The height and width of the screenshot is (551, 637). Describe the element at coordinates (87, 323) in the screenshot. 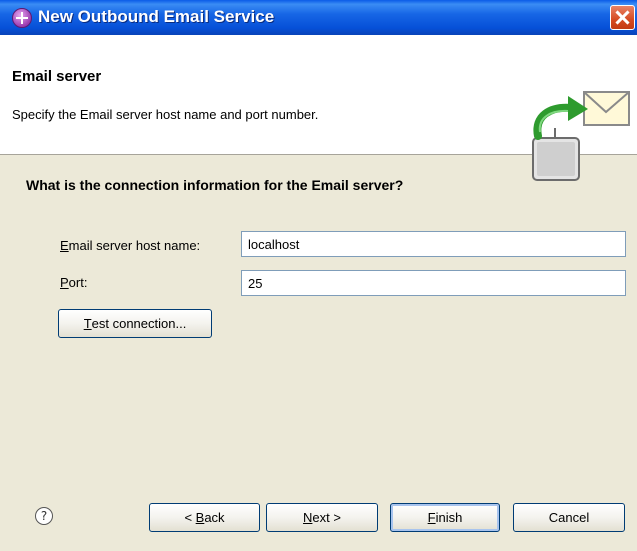

I see `test-connection-mnemonic: T` at that location.